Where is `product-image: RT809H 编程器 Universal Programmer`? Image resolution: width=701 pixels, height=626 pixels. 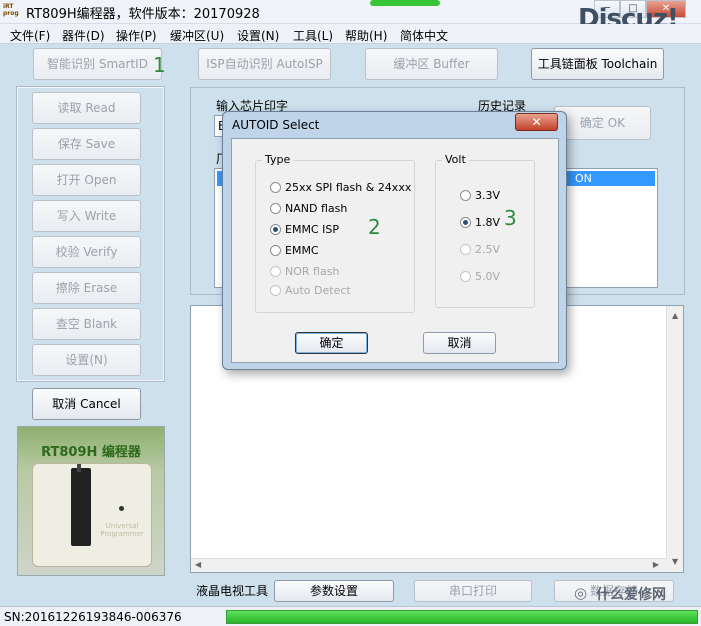 product-image: RT809H 编程器 Universal Programmer is located at coordinates (91, 501).